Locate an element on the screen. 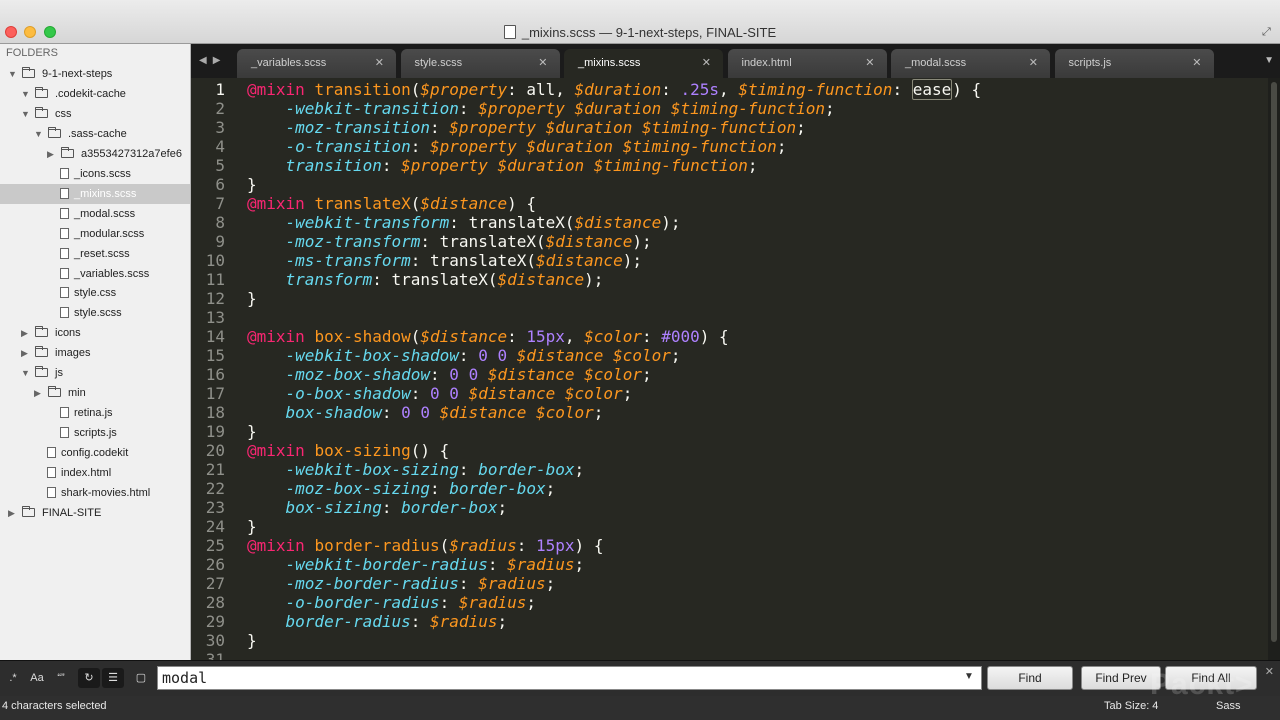 The height and width of the screenshot is (720, 1280). tab-nav-arrows-icon: ◀▶ is located at coordinates (212, 60).